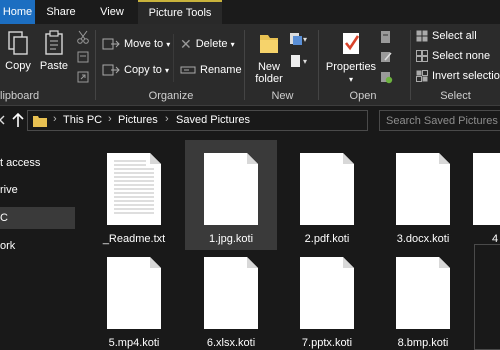 The image size is (500, 350). I want to click on clipboard-group: Copy Paste lipboard, so click(44, 65).